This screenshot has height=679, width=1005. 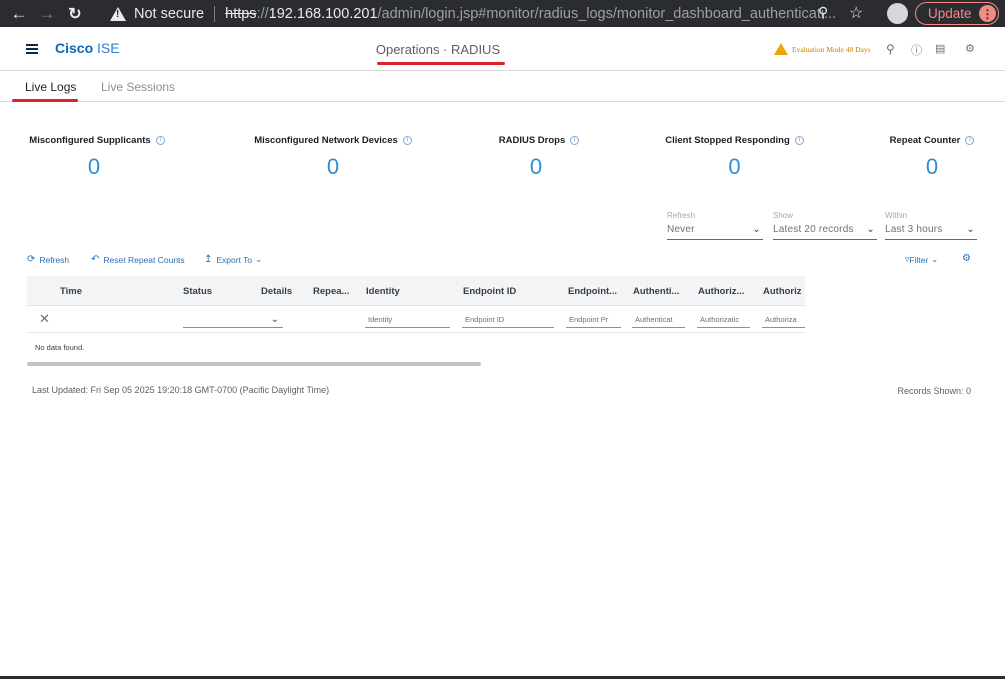 I want to click on within-filter: Within Last 3 hours ⌄, so click(x=931, y=225).